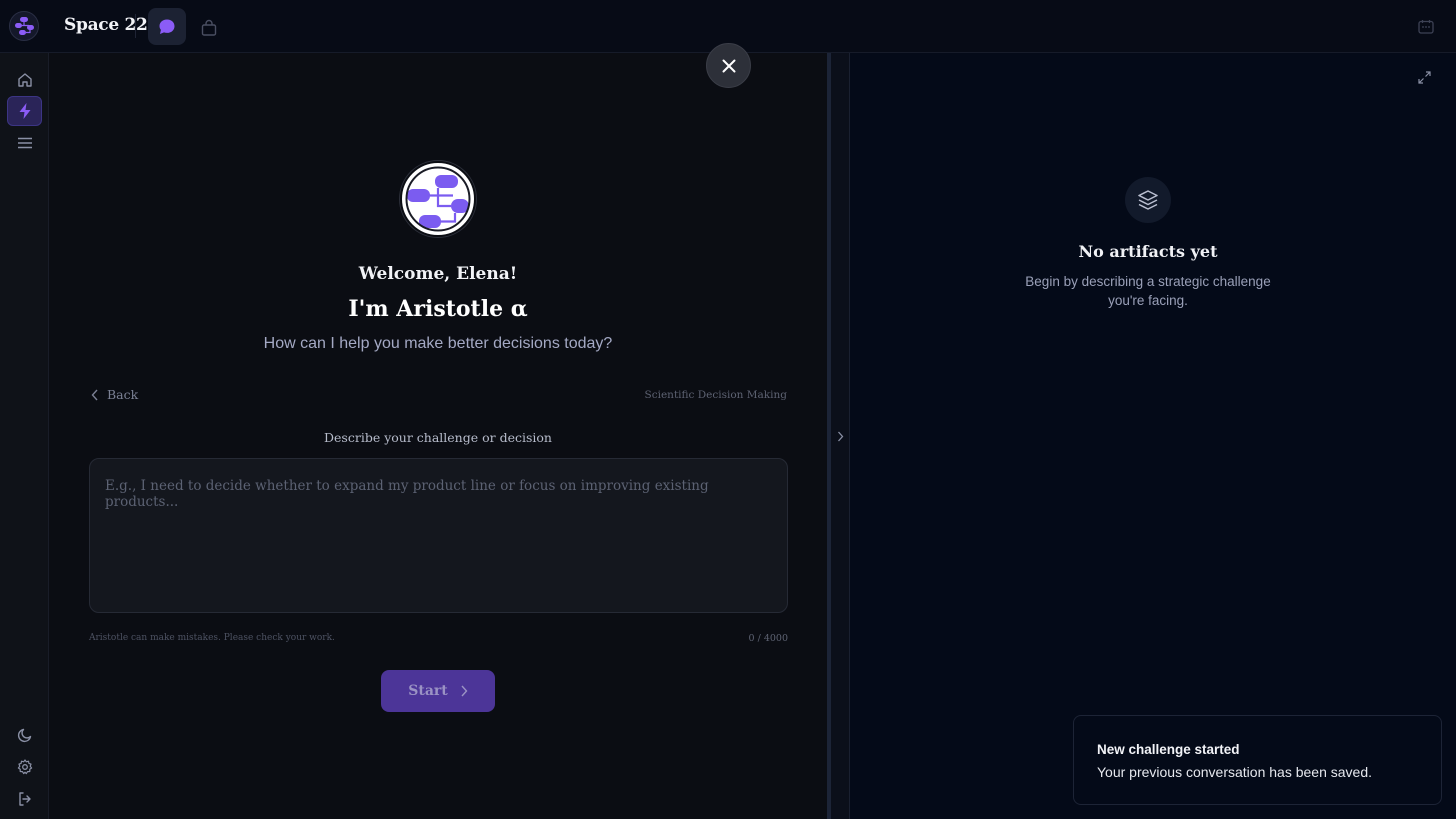 The width and height of the screenshot is (1456, 819). I want to click on start-button: Start, so click(438, 691).